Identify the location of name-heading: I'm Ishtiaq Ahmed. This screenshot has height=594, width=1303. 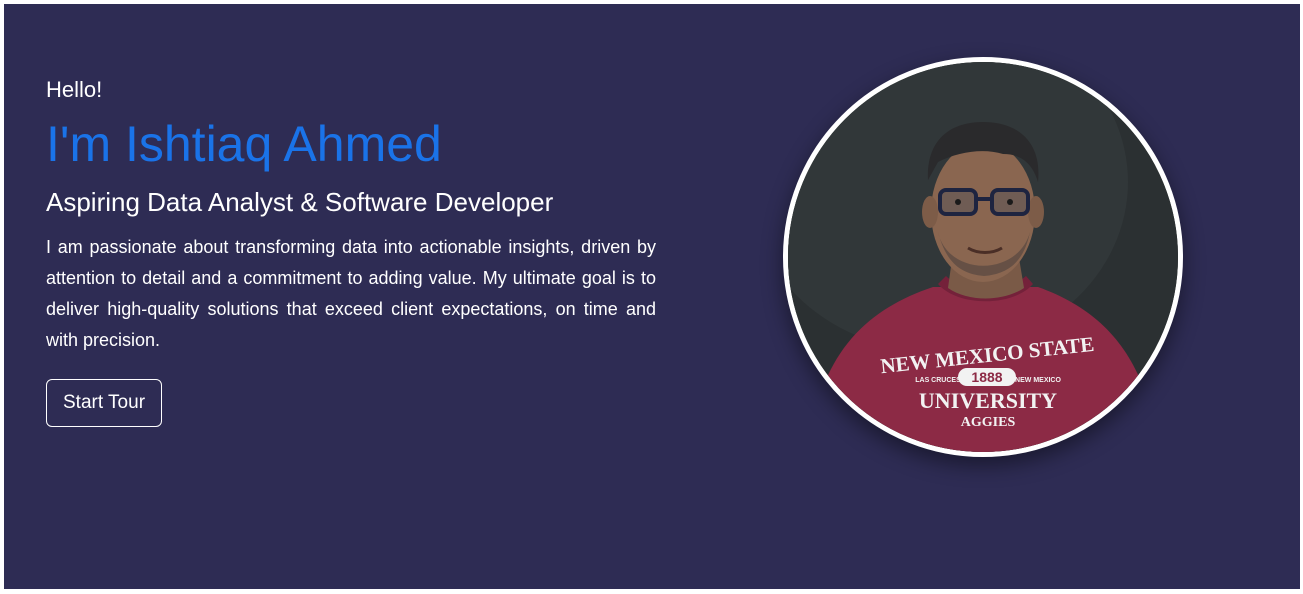
(244, 144).